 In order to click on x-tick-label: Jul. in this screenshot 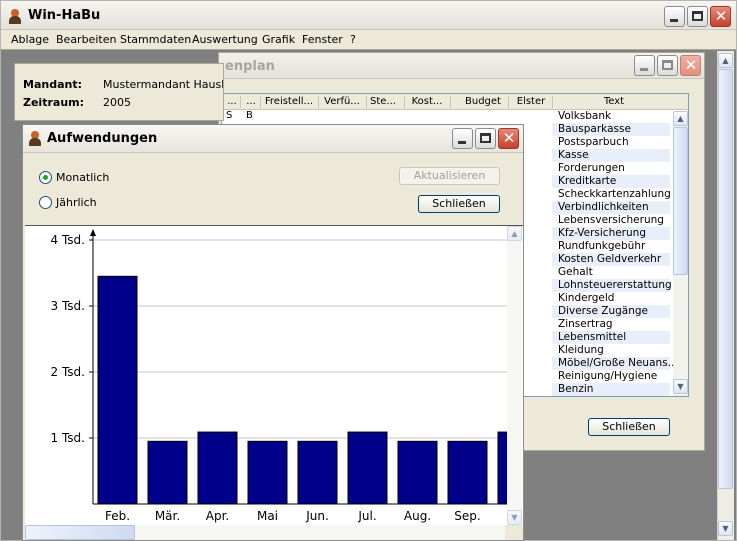, I will do `click(366, 516)`.